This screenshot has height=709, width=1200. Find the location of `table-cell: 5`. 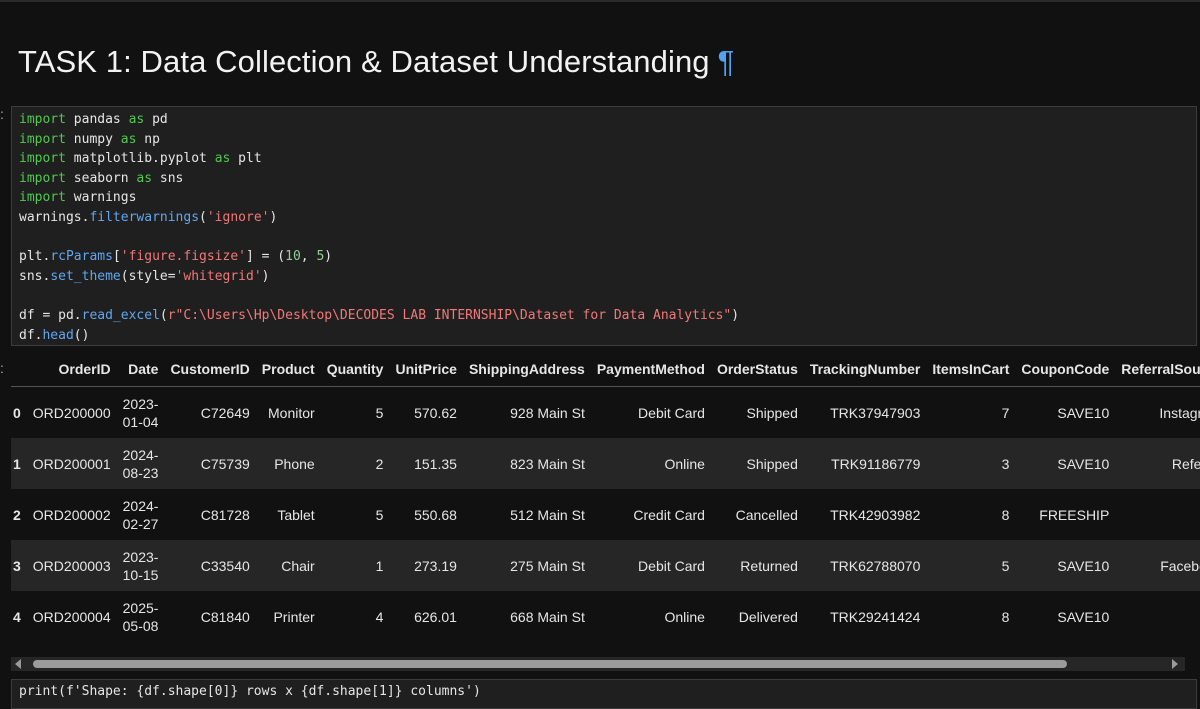

table-cell: 5 is located at coordinates (379, 514).